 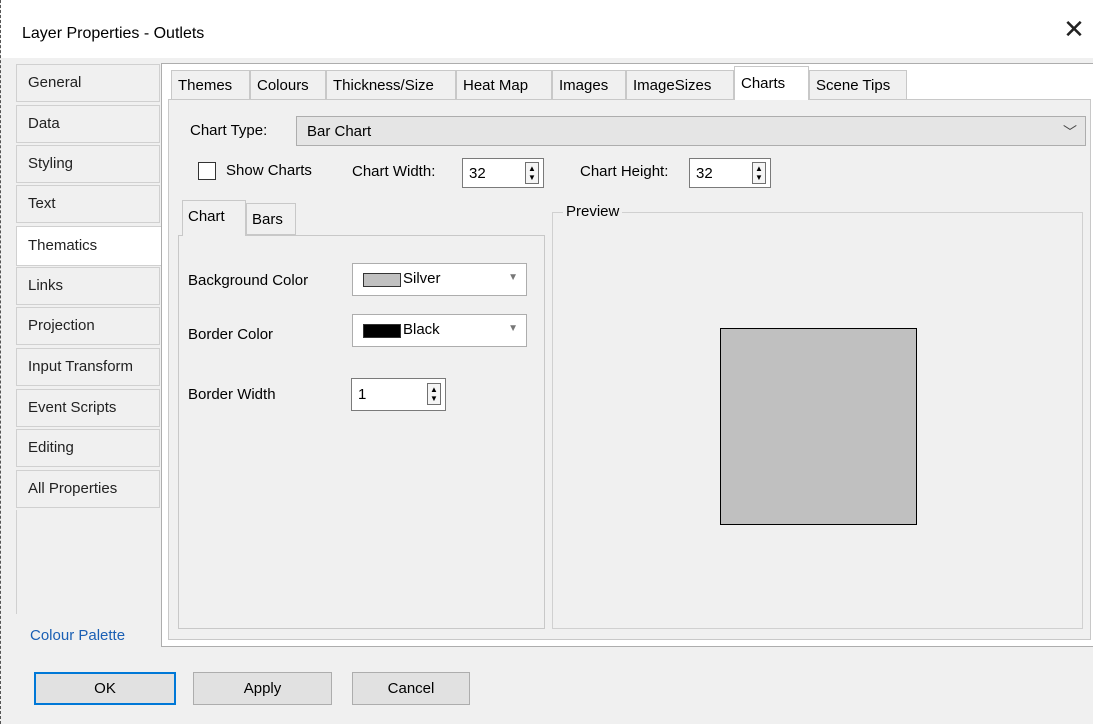 I want to click on tab-imagesizes: ImageSizes, so click(x=680, y=85).